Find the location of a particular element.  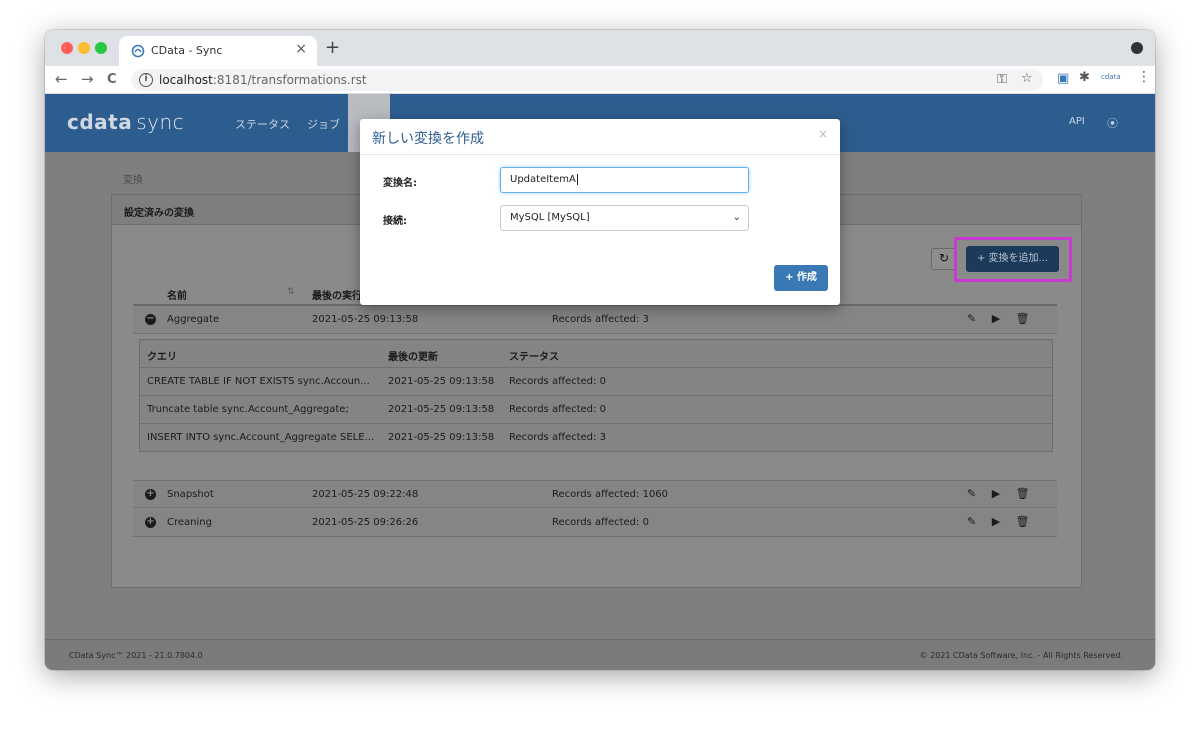

address-bar: i localhost:8181/transformations.rst ⚿ ☆ is located at coordinates (587, 80).